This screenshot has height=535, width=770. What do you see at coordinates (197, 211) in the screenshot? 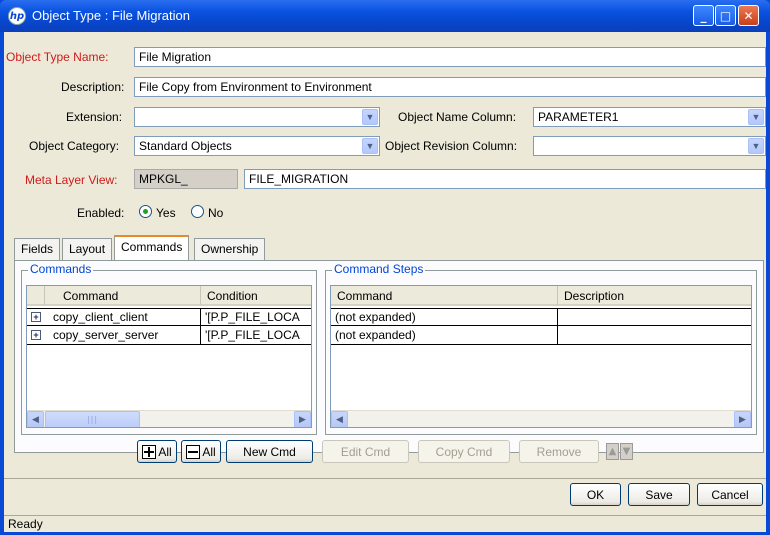
I see `enabled-no-radio` at bounding box center [197, 211].